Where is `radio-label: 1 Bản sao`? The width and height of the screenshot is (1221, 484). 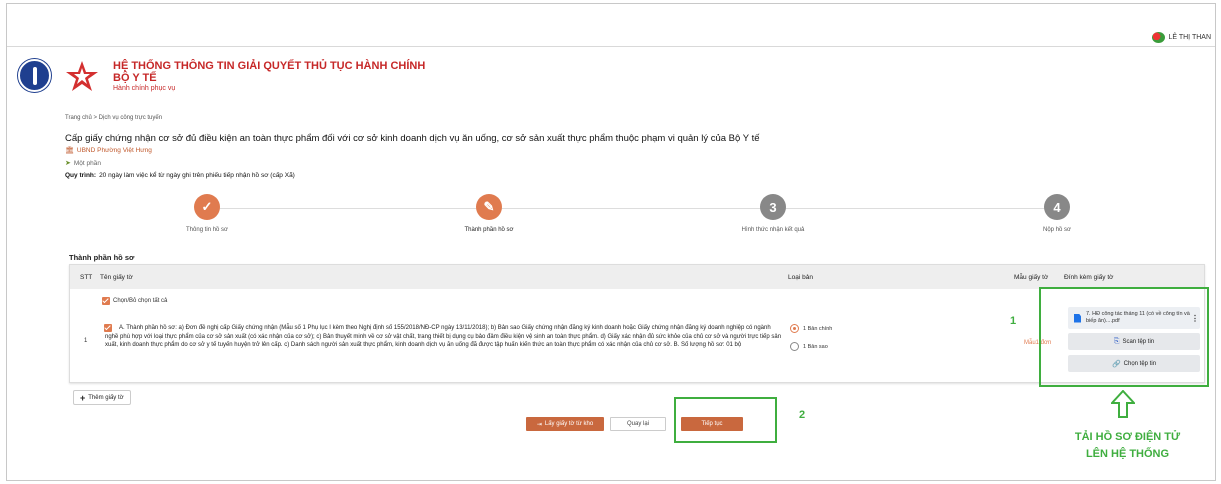
radio-label: 1 Bản sao is located at coordinates (815, 346).